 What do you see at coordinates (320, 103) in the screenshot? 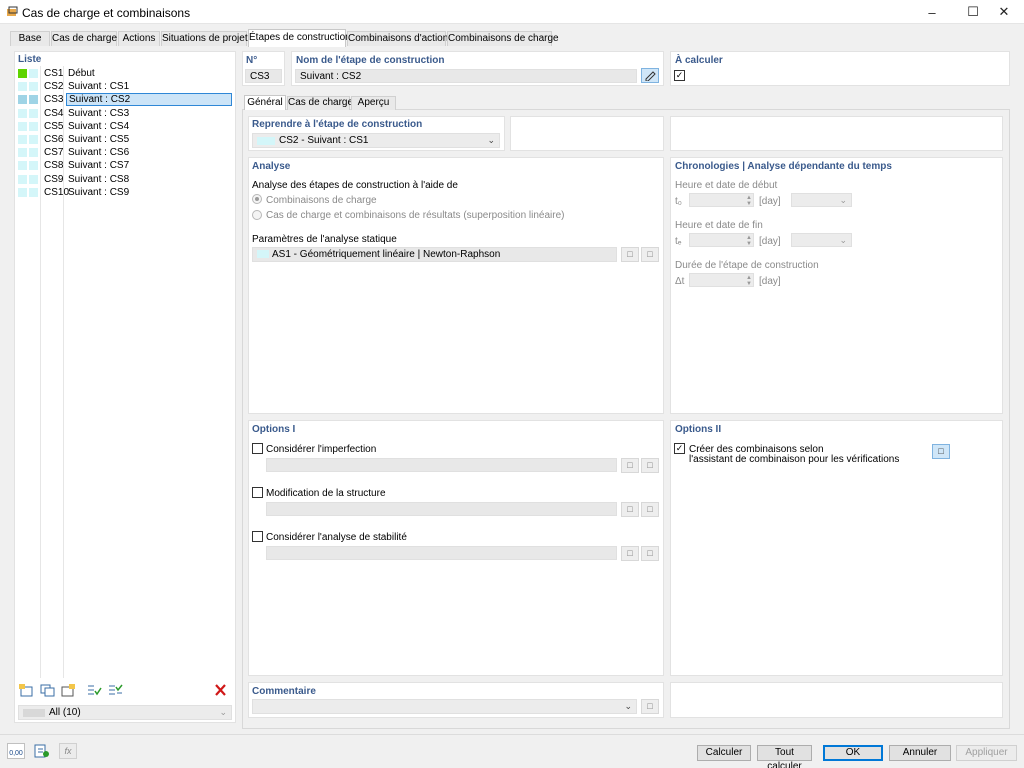
I see `subtab-load-cases: Cas de charge` at bounding box center [320, 103].